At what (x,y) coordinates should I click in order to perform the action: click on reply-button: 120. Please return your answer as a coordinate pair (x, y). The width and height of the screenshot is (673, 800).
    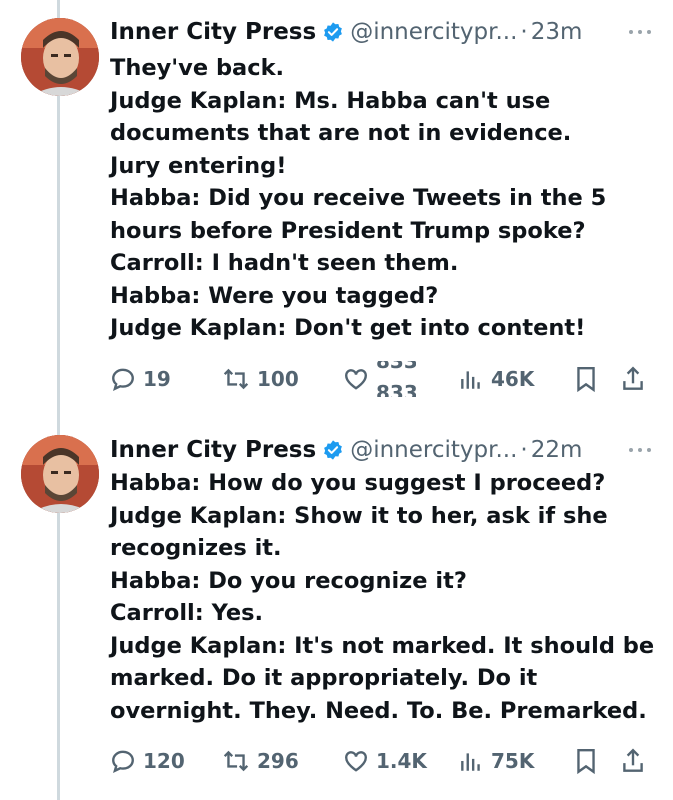
    Looking at the image, I should click on (147, 761).